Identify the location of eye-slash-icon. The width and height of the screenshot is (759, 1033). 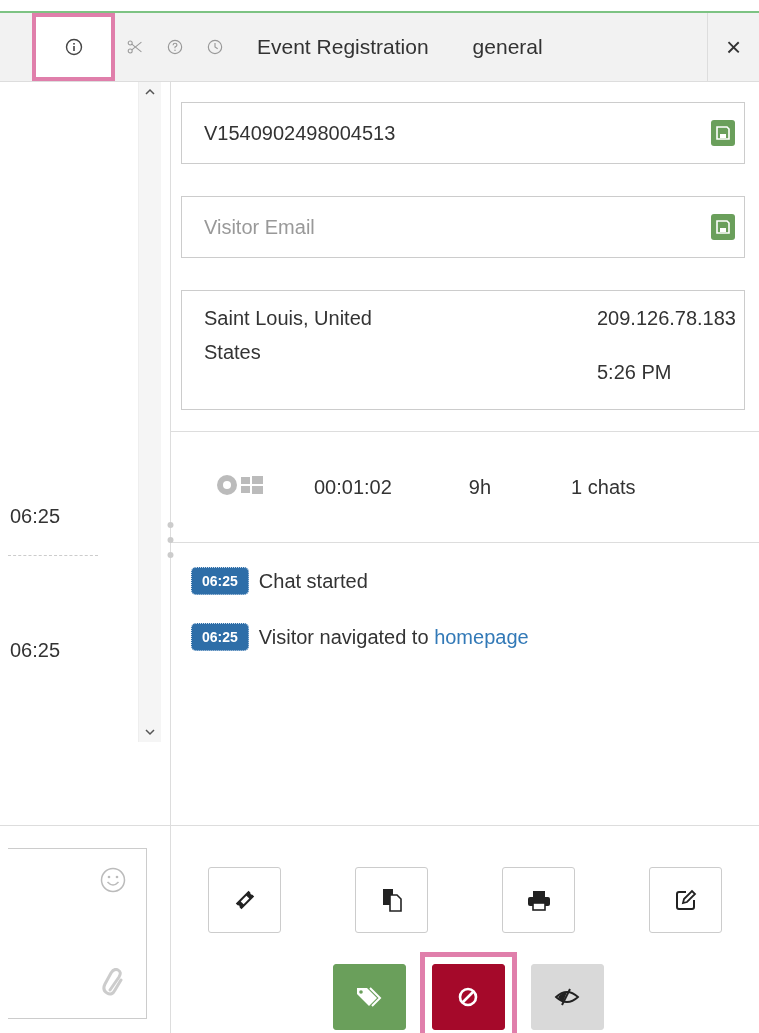
(567, 997).